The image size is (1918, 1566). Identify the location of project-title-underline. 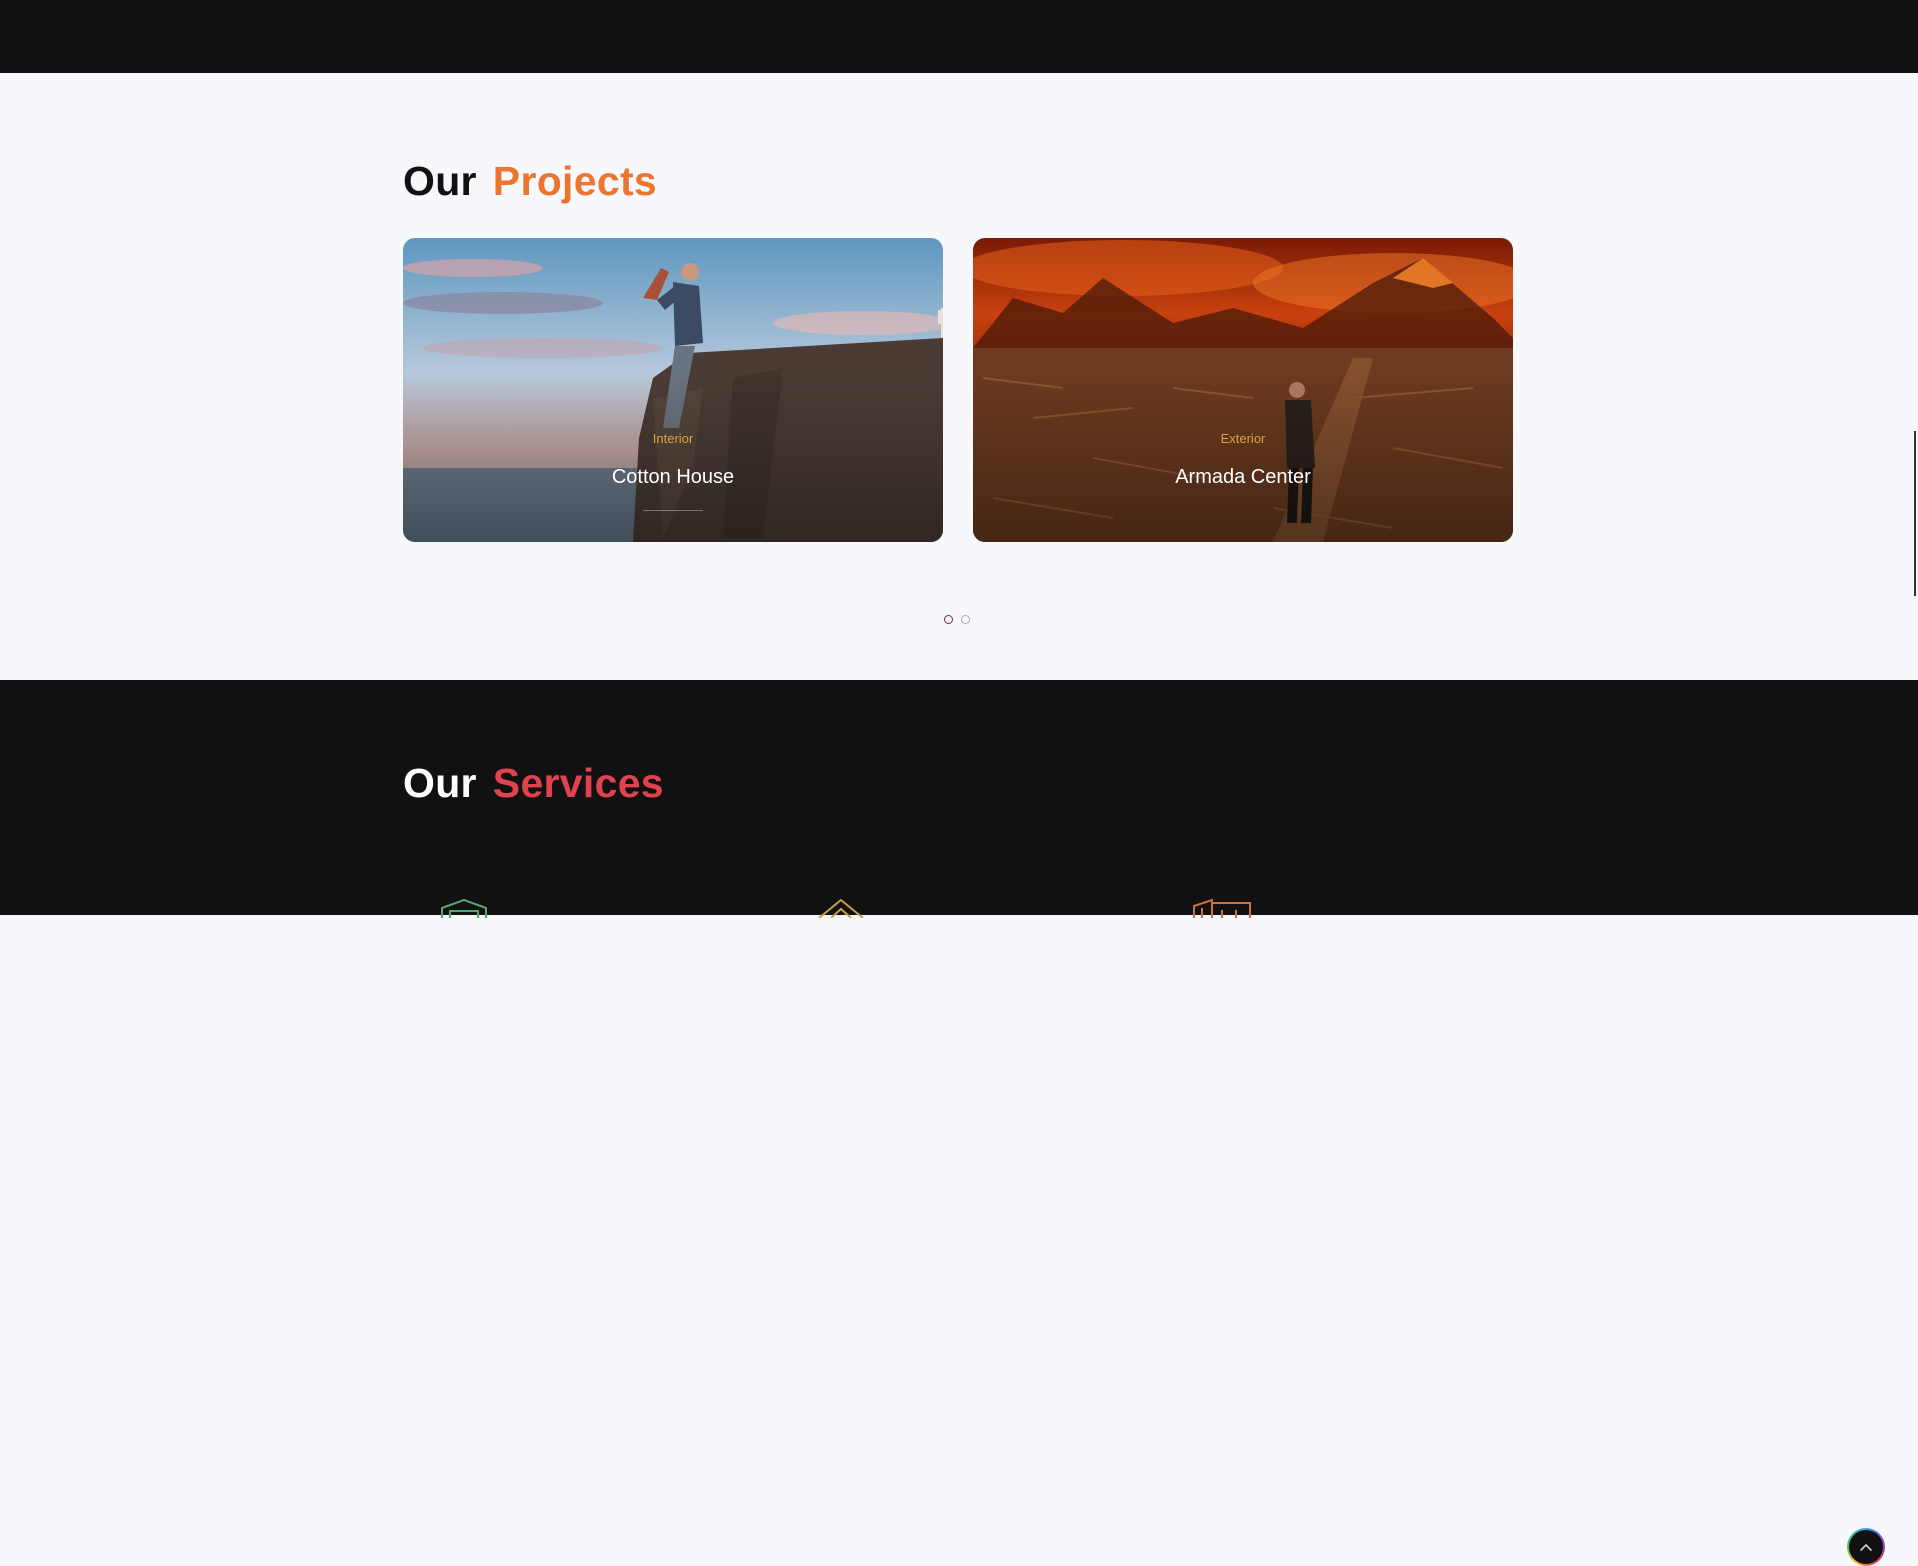
(673, 510).